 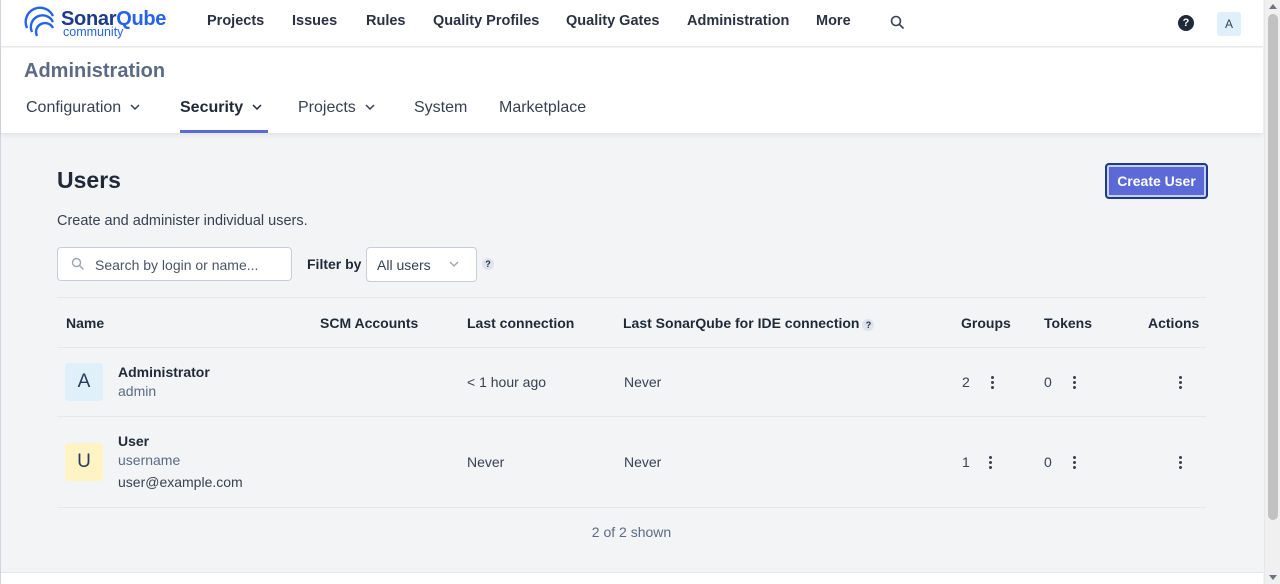 What do you see at coordinates (488, 264) in the screenshot?
I see `filter-help-icon: ?` at bounding box center [488, 264].